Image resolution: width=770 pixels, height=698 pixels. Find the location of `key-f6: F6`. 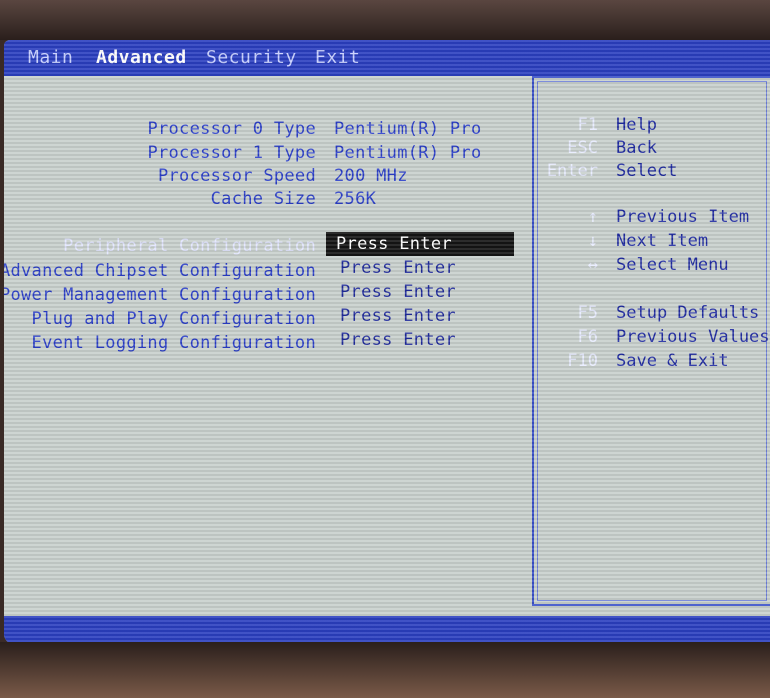

key-f6: F6 is located at coordinates (587, 337).